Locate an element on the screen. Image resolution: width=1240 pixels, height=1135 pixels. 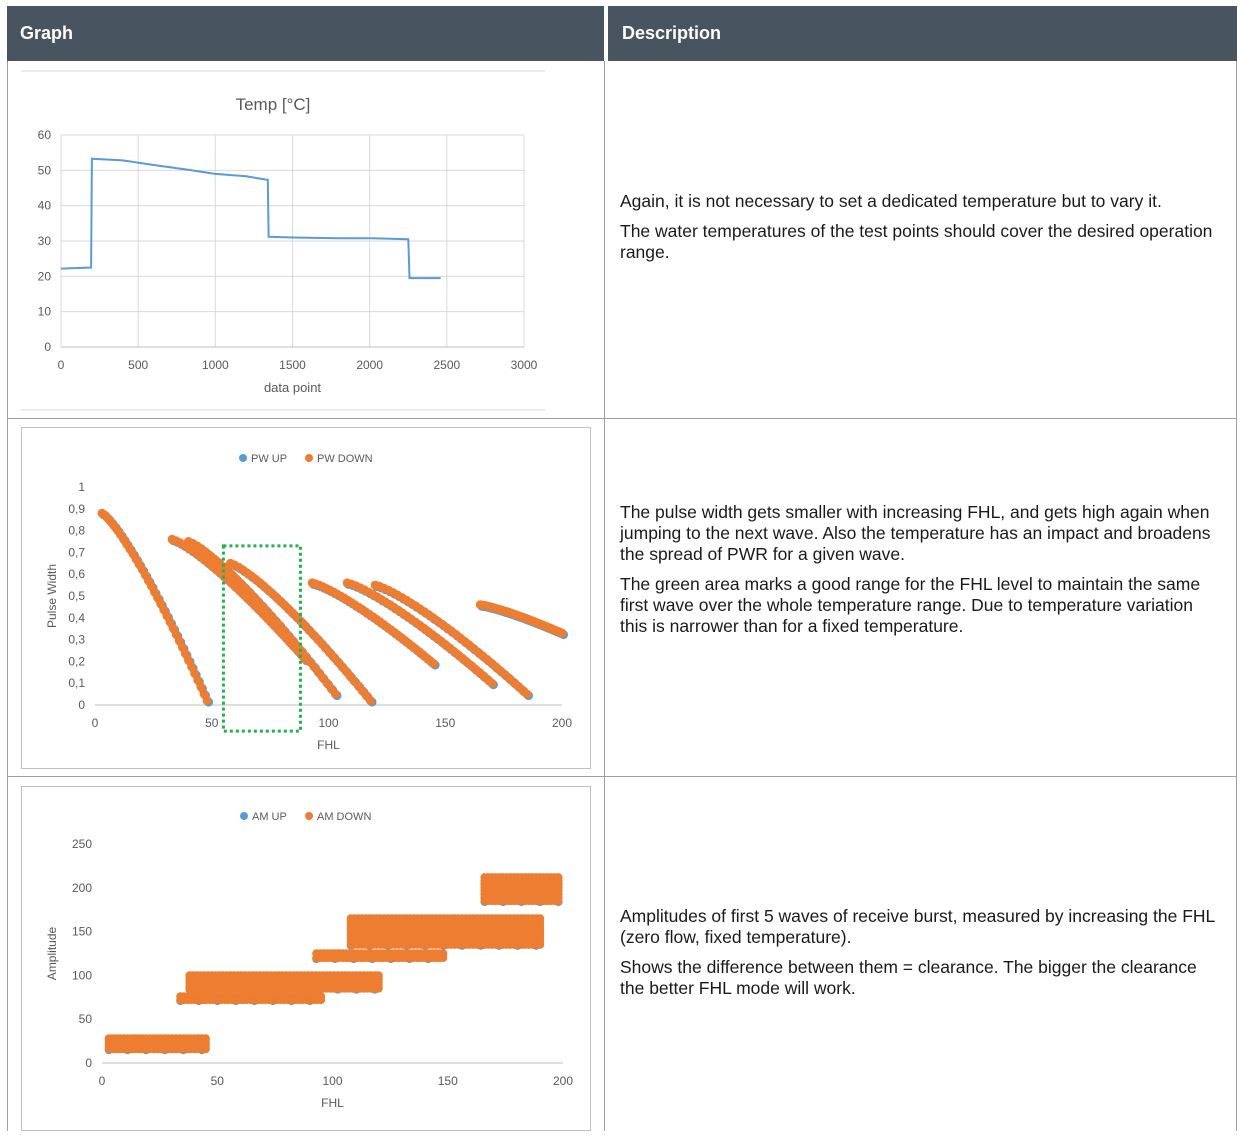
y-tick-label: 0,5 is located at coordinates (76, 596).